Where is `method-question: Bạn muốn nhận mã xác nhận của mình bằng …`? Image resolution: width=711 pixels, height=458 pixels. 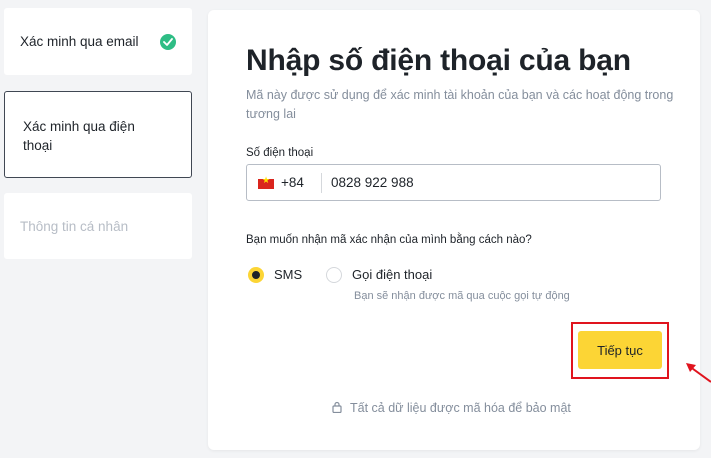 method-question: Bạn muốn nhận mã xác nhận của mình bằng … is located at coordinates (389, 240).